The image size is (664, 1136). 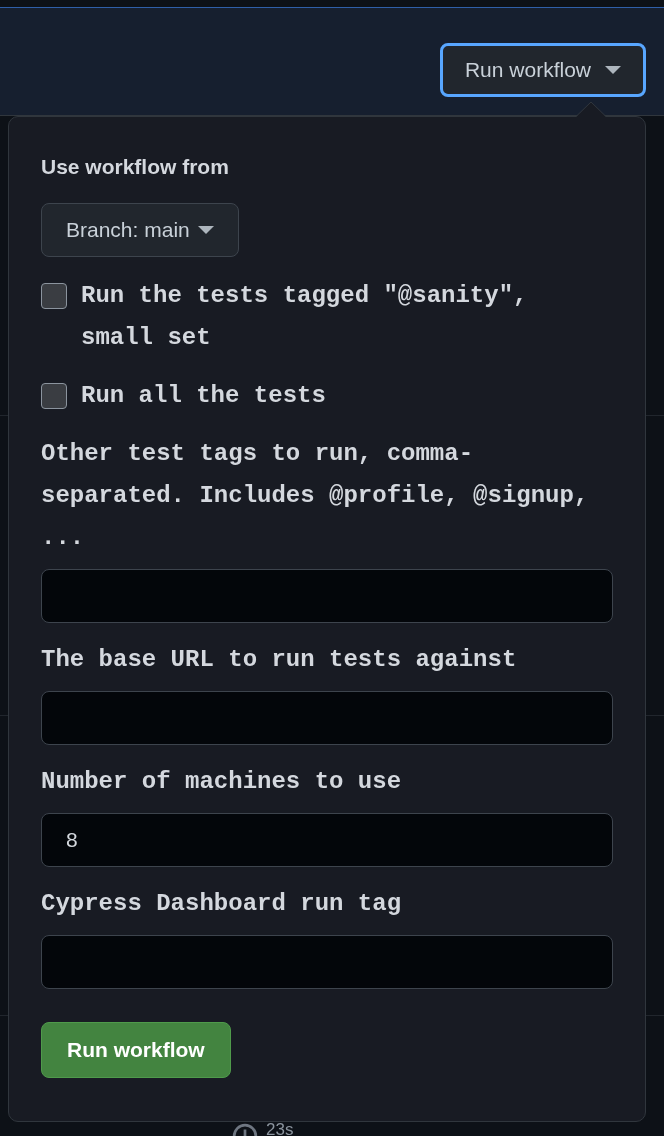 What do you see at coordinates (222, 904) in the screenshot?
I see `field-label: Cypress Dashboard run tag` at bounding box center [222, 904].